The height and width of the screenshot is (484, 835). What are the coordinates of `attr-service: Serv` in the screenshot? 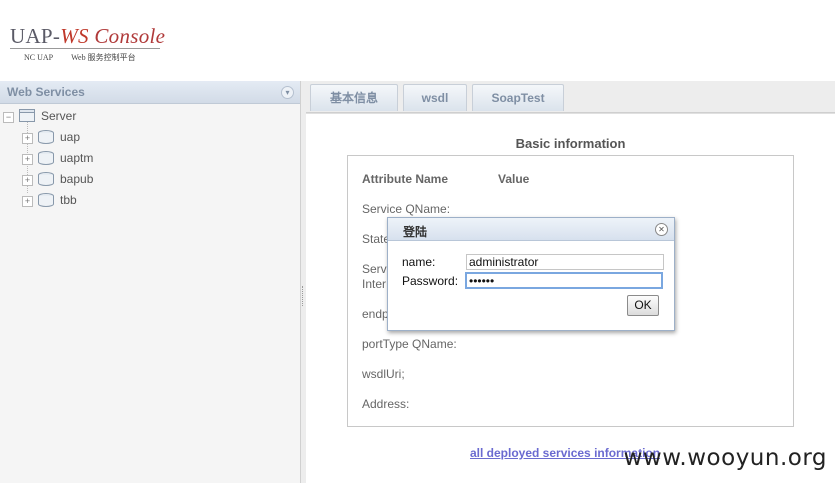 It's located at (374, 269).